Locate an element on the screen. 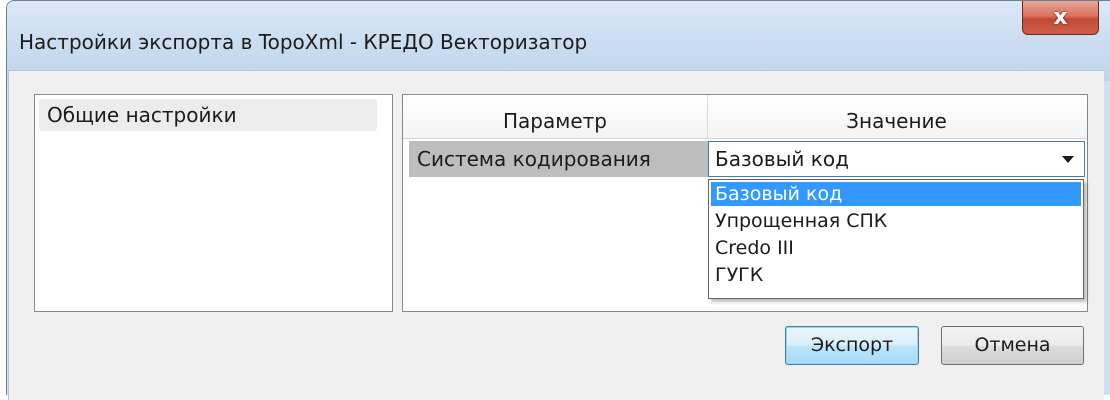 The height and width of the screenshot is (400, 1110). grid-header: Параметр Значение is located at coordinates (745, 117).